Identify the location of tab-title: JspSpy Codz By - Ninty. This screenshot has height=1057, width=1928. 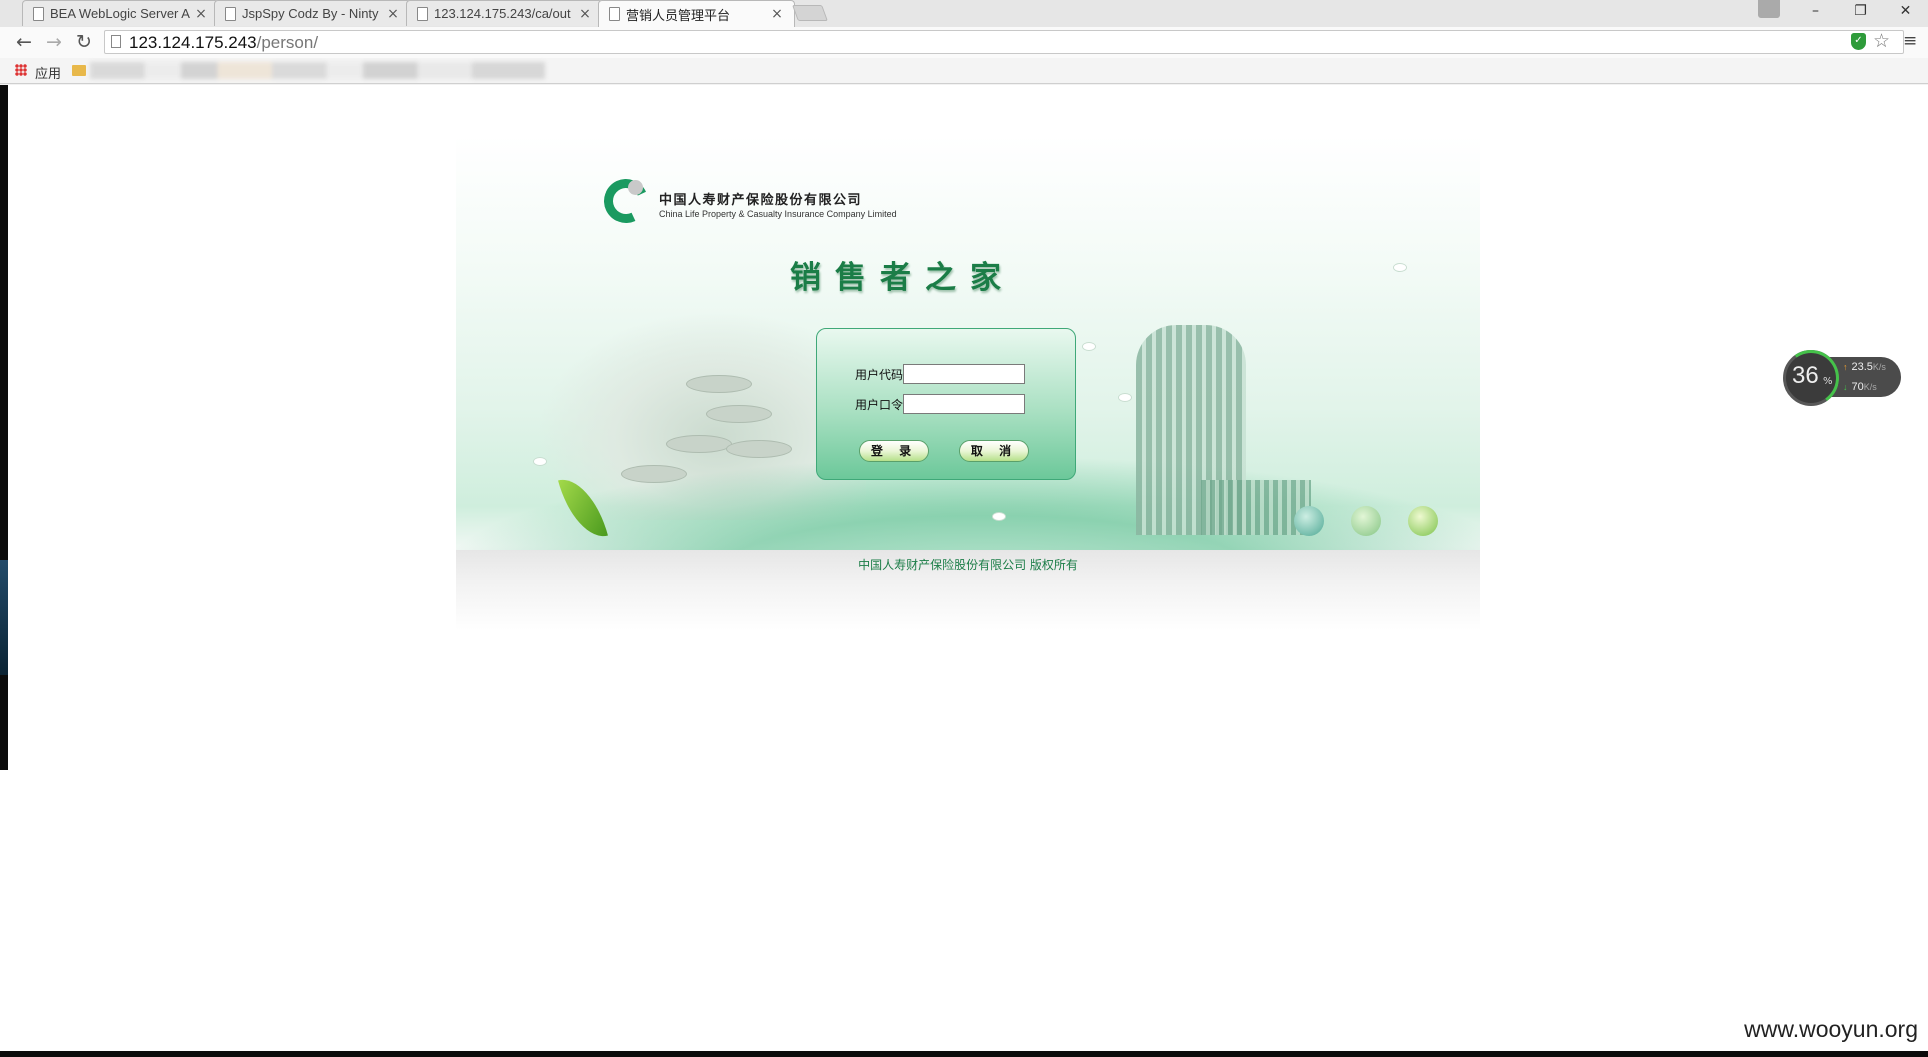
(310, 13).